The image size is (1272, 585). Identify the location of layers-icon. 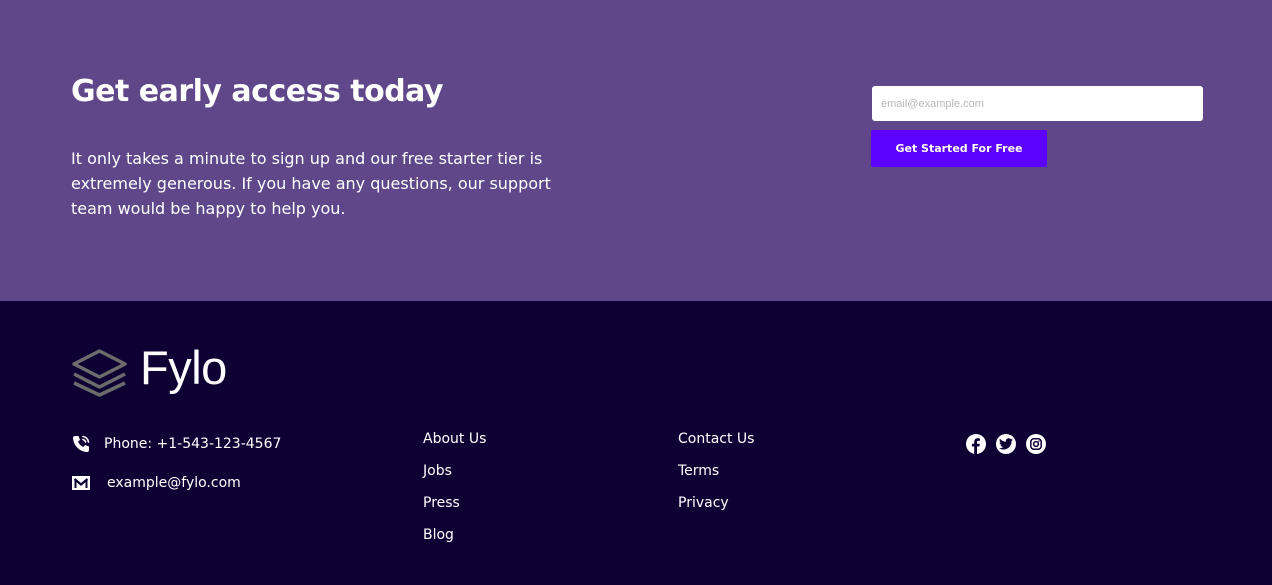
(99, 375).